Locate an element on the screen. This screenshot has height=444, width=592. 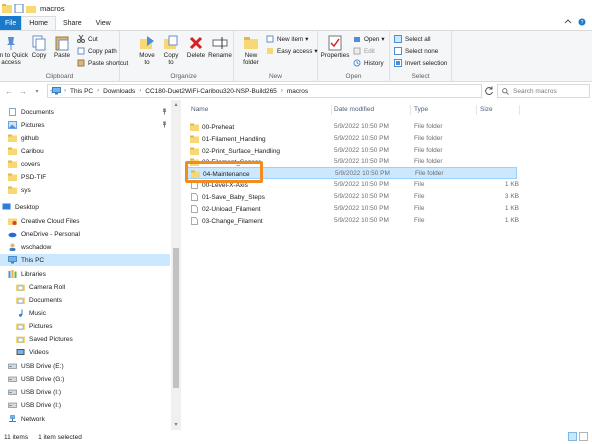
nav-item: This PC is located at coordinates (85, 260).